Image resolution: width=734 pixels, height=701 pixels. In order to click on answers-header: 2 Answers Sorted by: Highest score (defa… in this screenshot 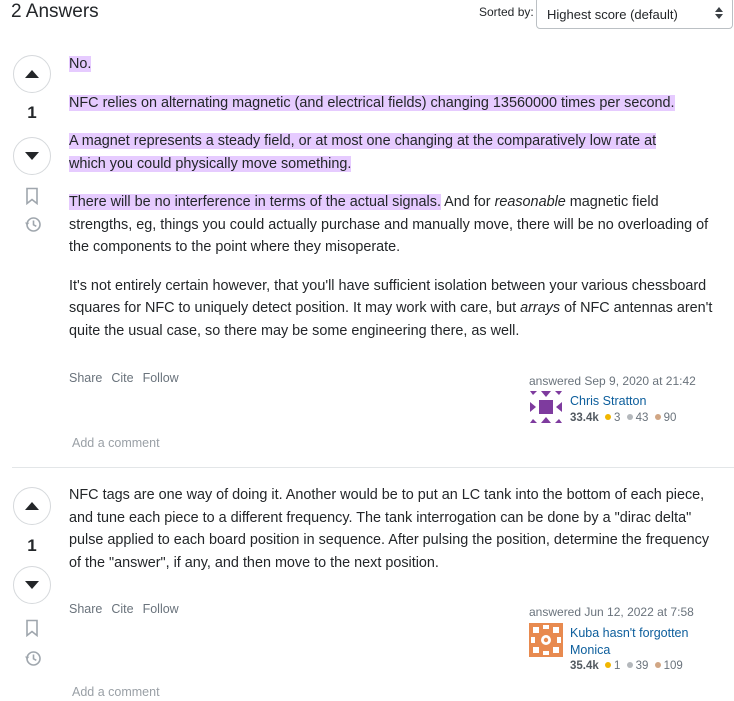, I will do `click(367, 15)`.